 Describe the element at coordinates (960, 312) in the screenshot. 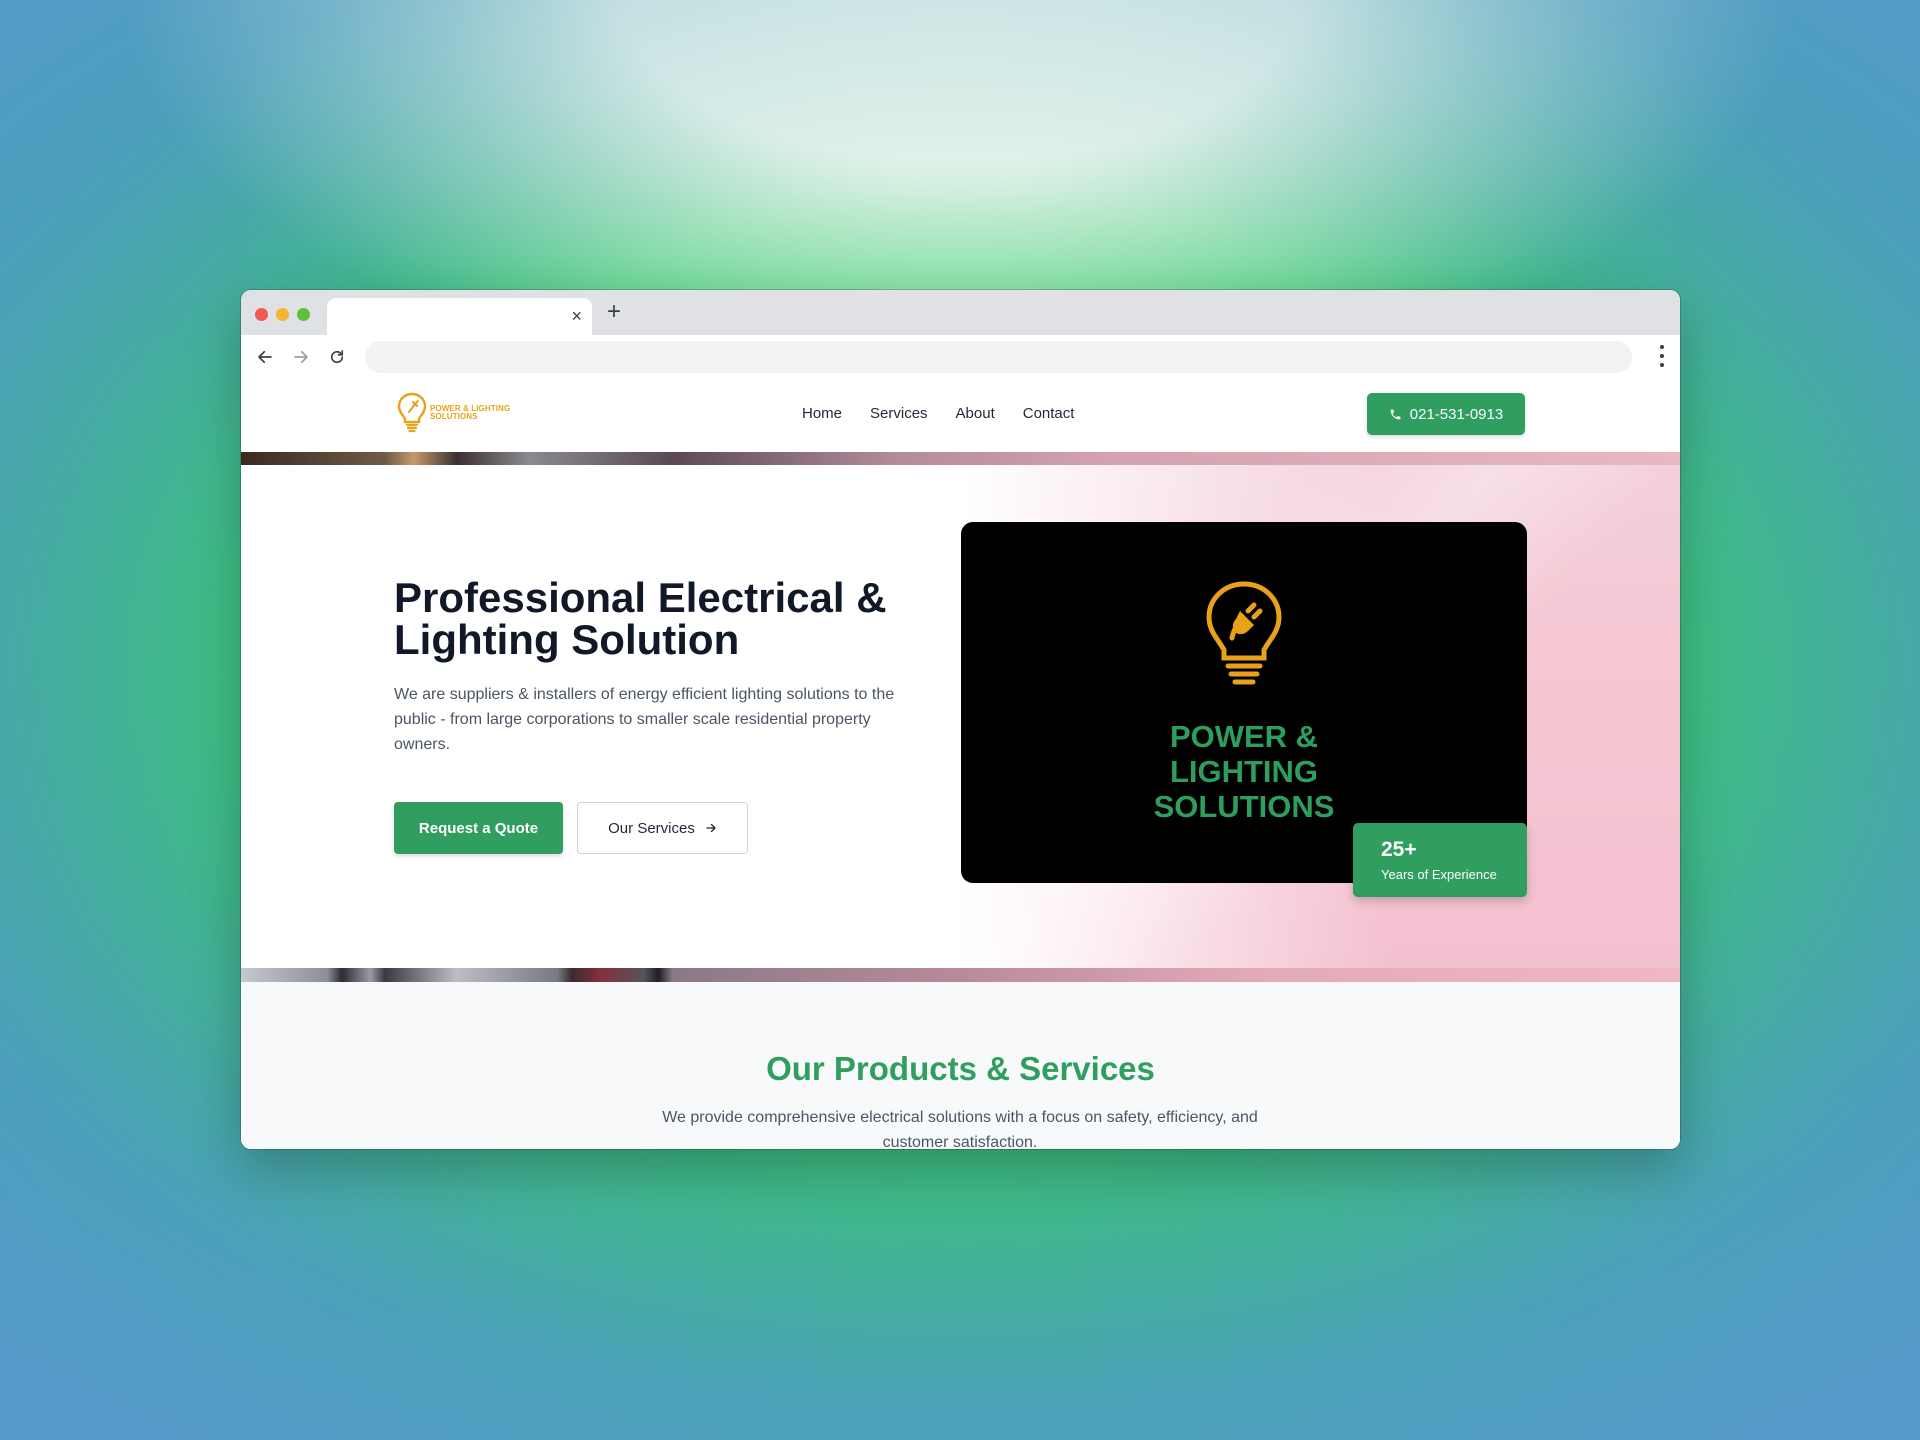

I see `tab-bar: × +` at that location.